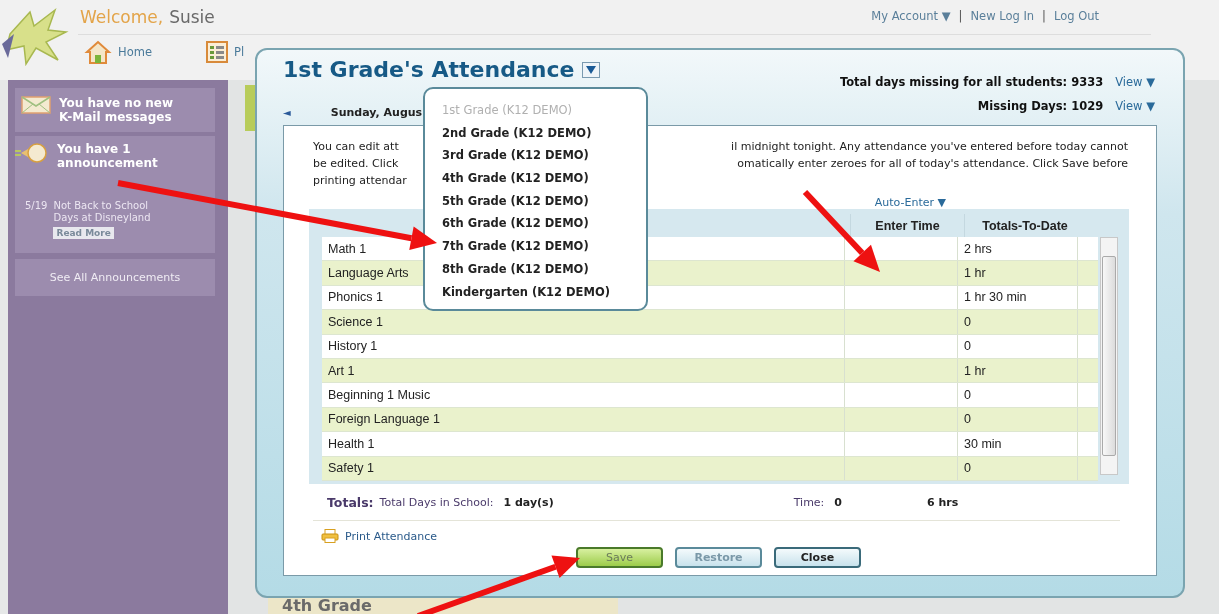 The image size is (1219, 614). I want to click on scrollbar, so click(1109, 356).